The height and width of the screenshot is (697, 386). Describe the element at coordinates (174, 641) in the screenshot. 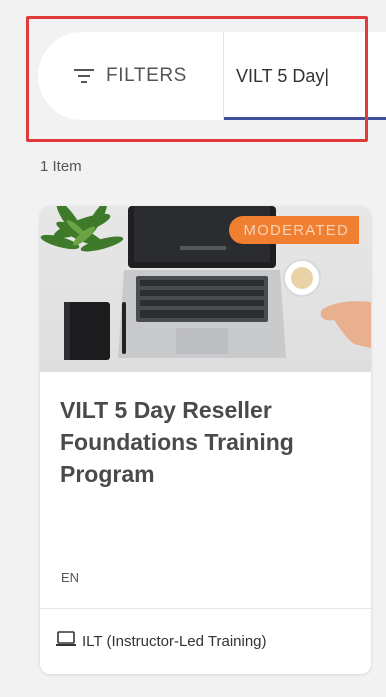

I see `course-type-label: ILT (Instructor-Led Training)` at that location.